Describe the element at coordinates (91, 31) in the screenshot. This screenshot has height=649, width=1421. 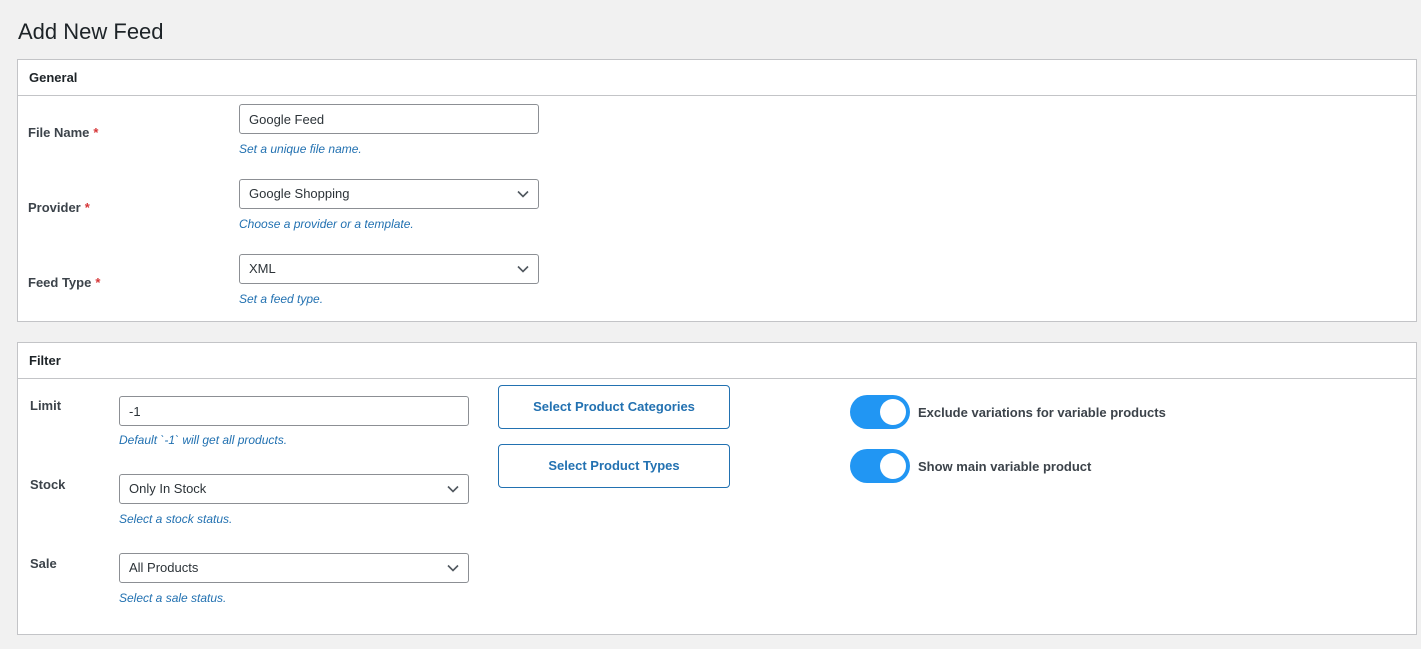
I see `page-title: Add New Feed` at that location.